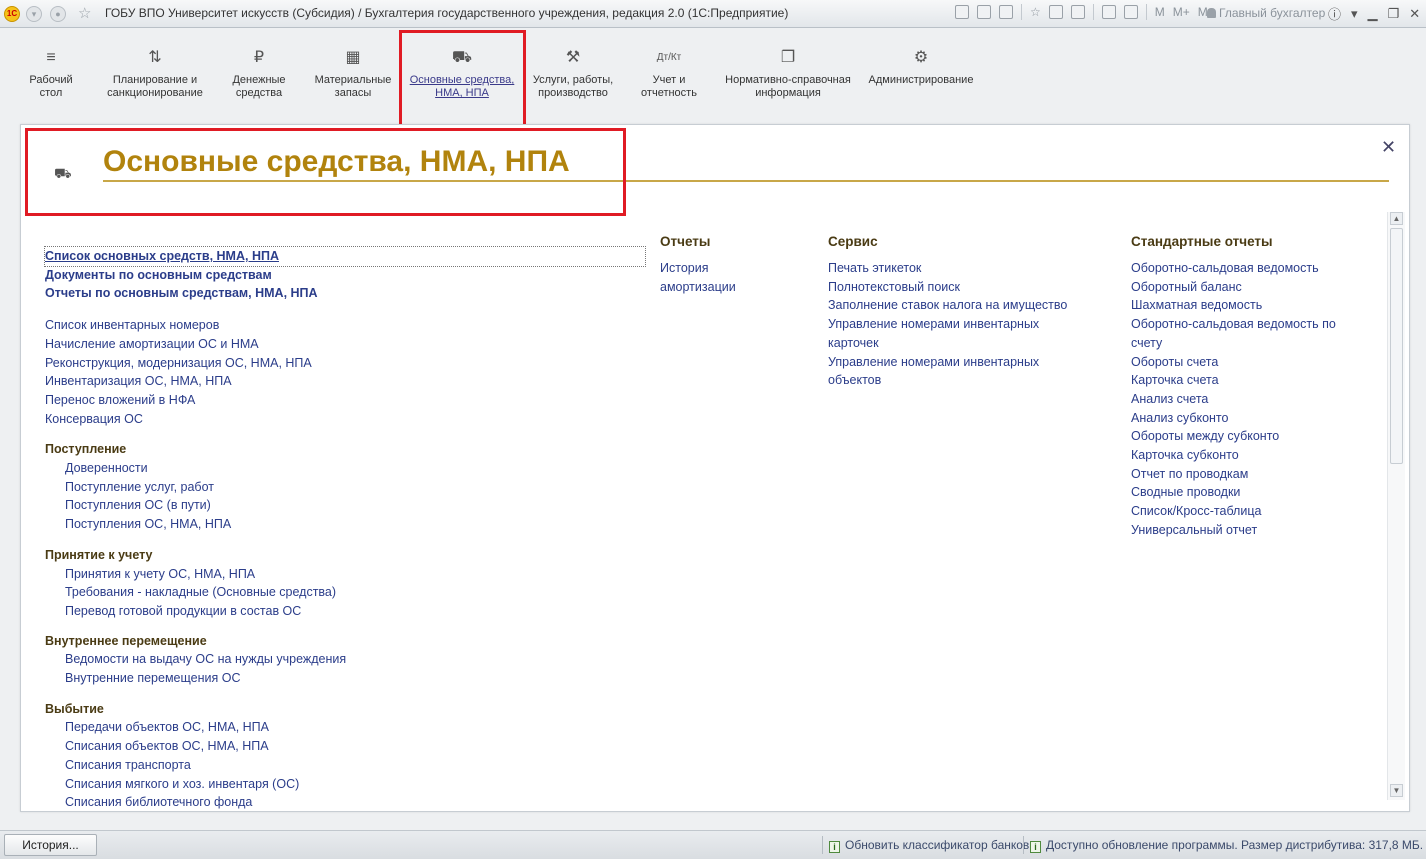 The height and width of the screenshot is (859, 1426). Describe the element at coordinates (462, 78) in the screenshot. I see `highlight-box-section` at that location.